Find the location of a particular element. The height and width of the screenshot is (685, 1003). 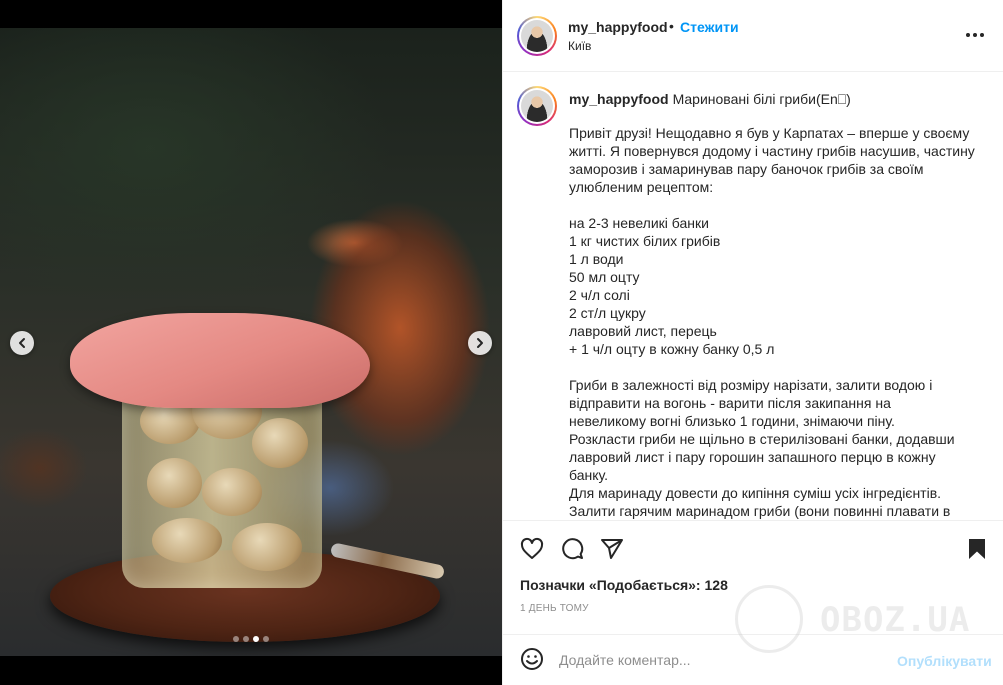

caption-line: 1 кг чистих білих грибів is located at coordinates (645, 241).